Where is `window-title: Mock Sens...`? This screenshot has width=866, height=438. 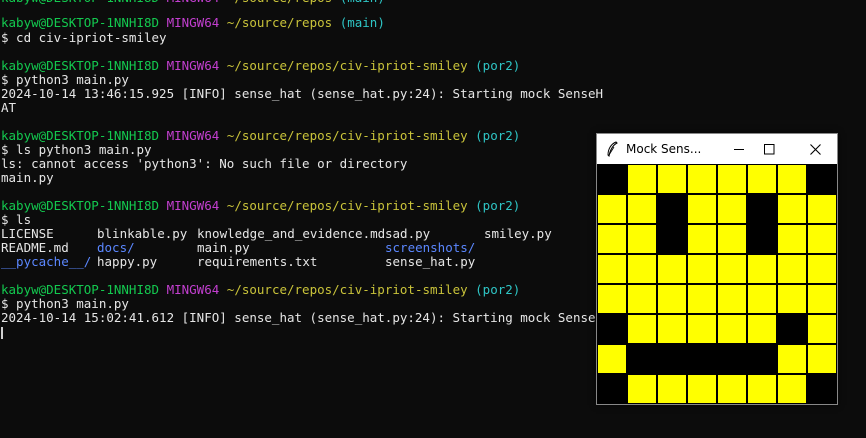 window-title: Mock Sens... is located at coordinates (664, 149).